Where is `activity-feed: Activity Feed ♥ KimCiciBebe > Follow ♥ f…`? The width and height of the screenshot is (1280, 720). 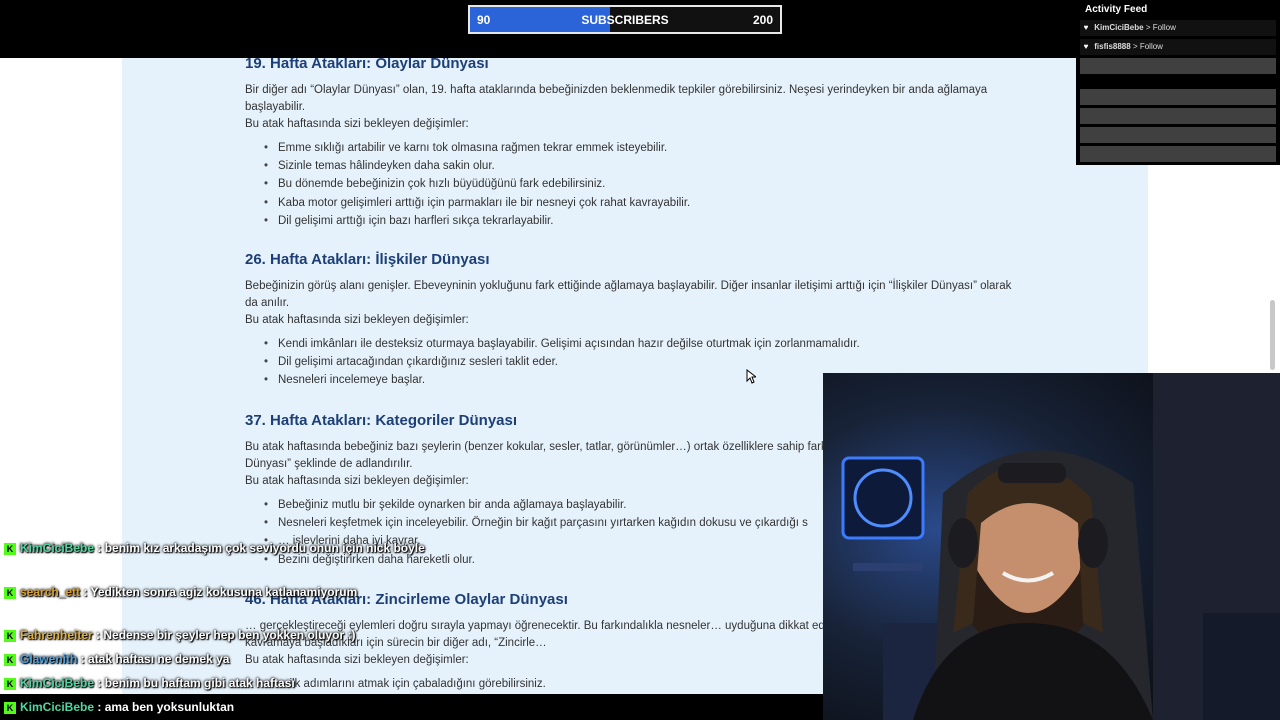 activity-feed: Activity Feed ♥ KimCiciBebe > Follow ♥ f… is located at coordinates (1178, 82).